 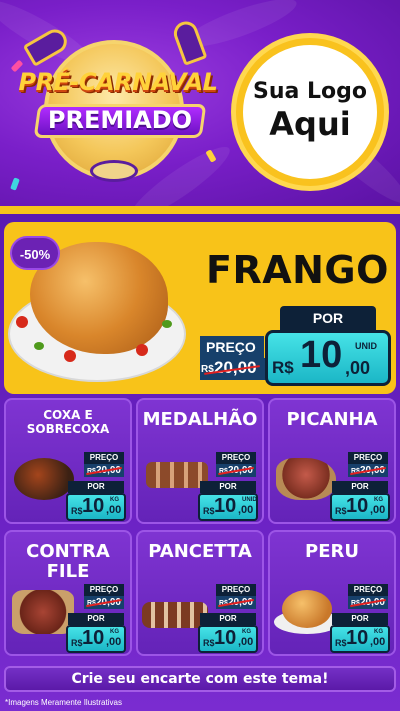 What do you see at coordinates (68, 422) in the screenshot?
I see `product-name: COXA E SOBRECOXA` at bounding box center [68, 422].